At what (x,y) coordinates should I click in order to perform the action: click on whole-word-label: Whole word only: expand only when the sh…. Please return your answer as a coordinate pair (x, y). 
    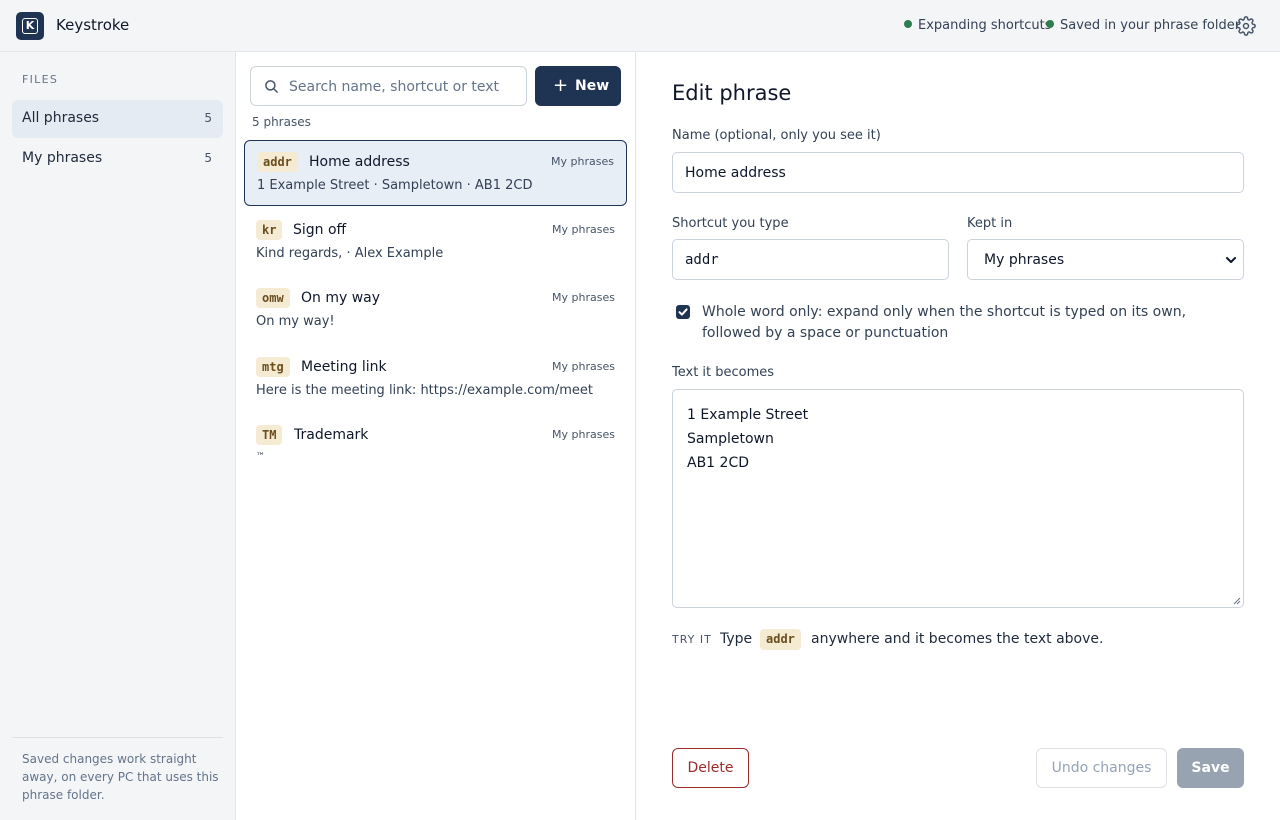
    Looking at the image, I should click on (944, 322).